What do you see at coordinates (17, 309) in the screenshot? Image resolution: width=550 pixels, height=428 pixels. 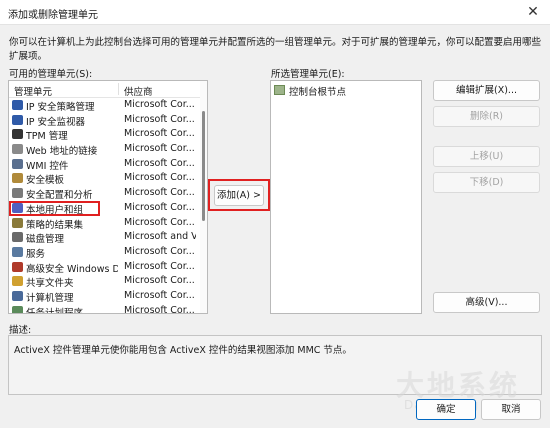 I see `task-scheduler-icon` at bounding box center [17, 309].